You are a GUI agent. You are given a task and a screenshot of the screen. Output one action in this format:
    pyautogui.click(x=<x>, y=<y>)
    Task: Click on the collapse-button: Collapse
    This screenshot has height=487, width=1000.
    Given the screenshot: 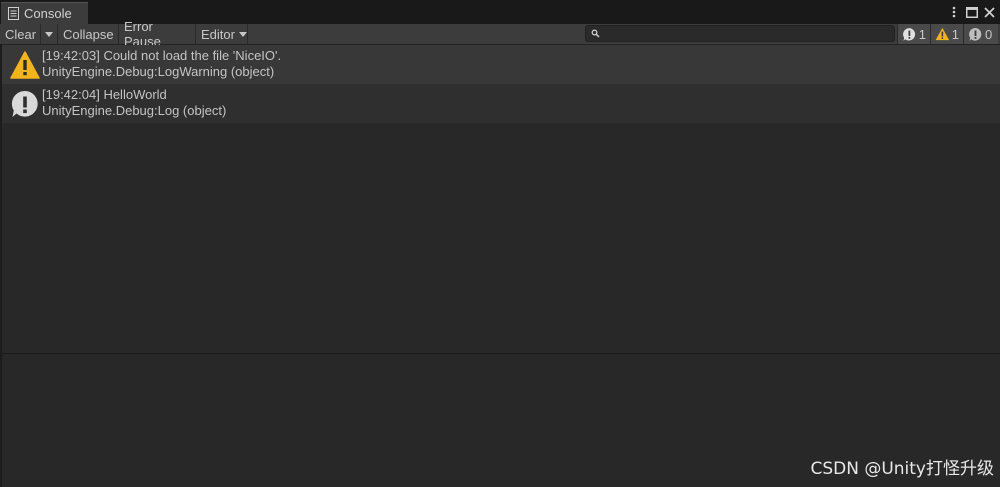 What is the action you would take?
    pyautogui.click(x=88, y=34)
    